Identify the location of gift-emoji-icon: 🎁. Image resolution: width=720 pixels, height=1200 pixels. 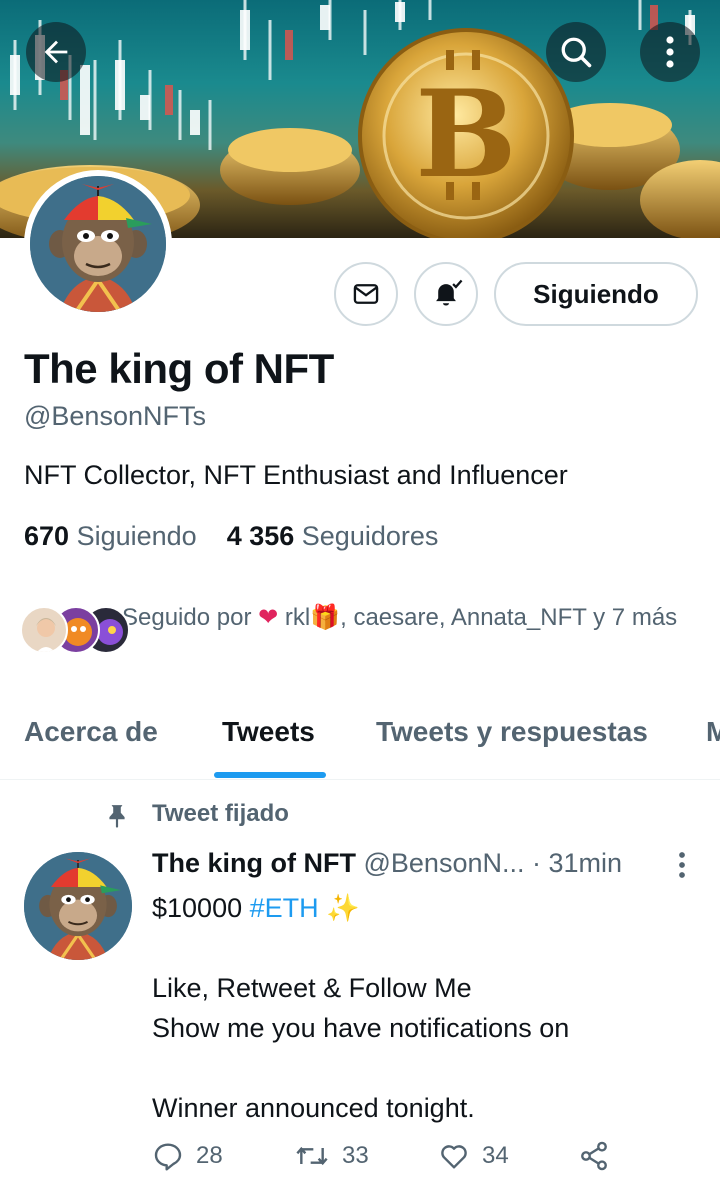
(325, 617).